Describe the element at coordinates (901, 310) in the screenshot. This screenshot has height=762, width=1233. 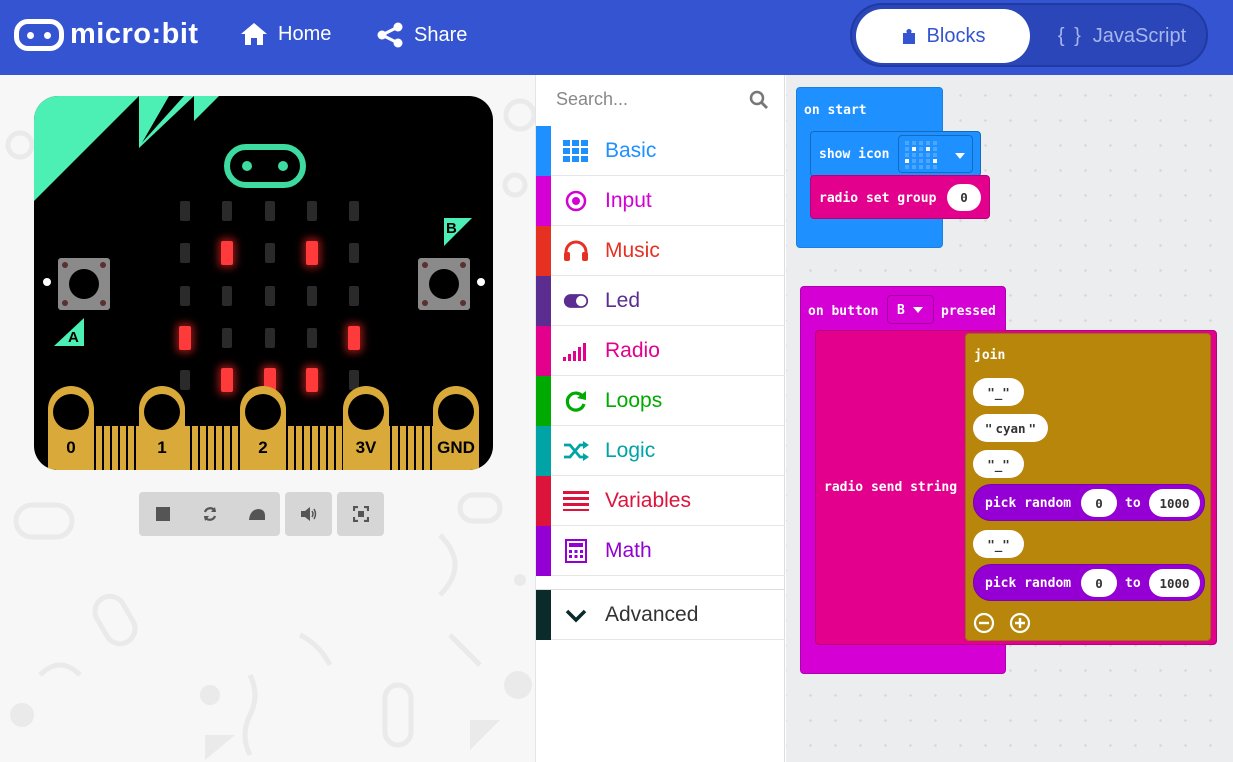
I see `button-dropdown-value: B` at that location.